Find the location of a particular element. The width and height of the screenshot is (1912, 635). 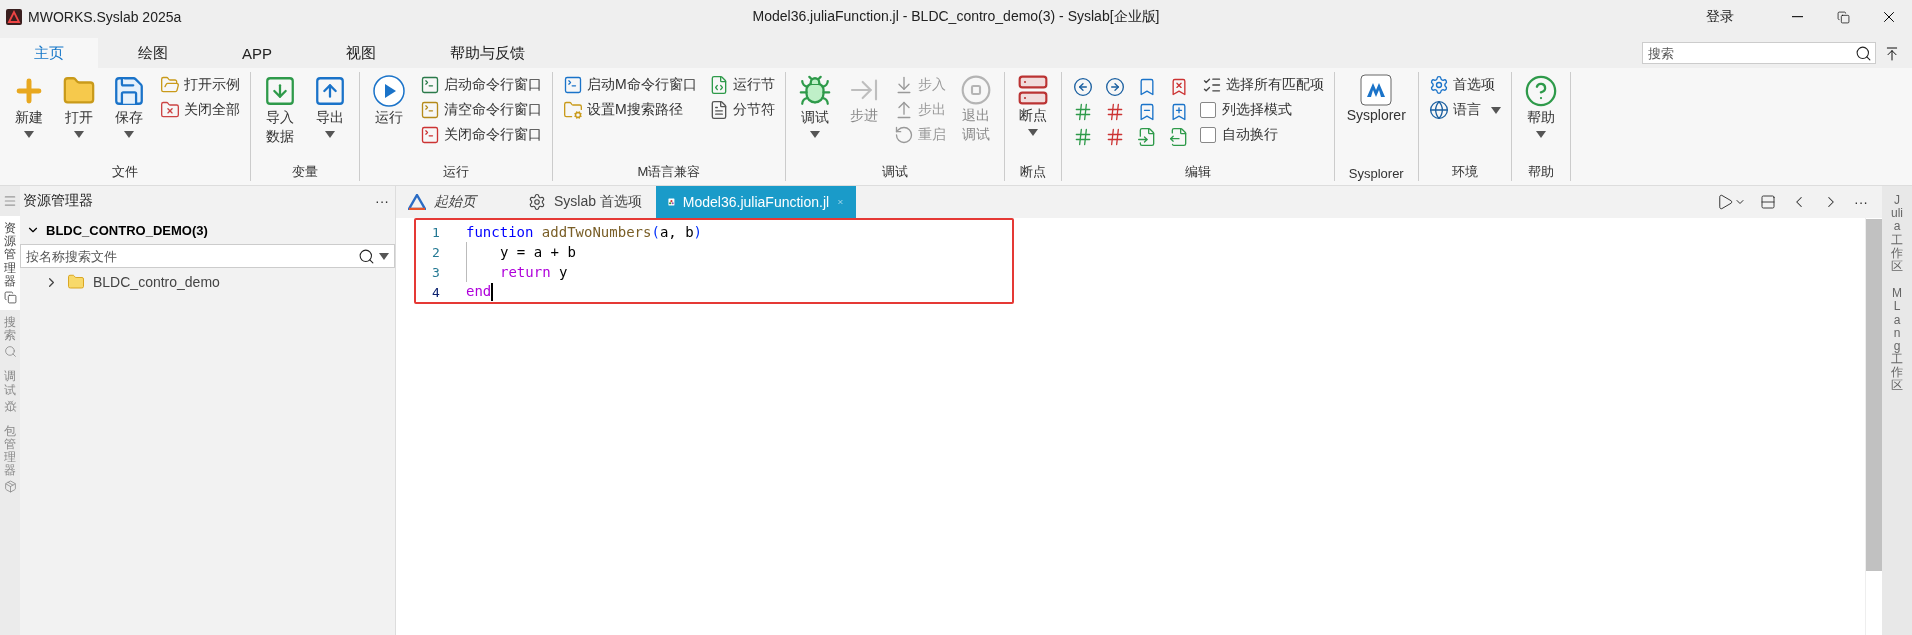

stop-icon is located at coordinates (975, 90).